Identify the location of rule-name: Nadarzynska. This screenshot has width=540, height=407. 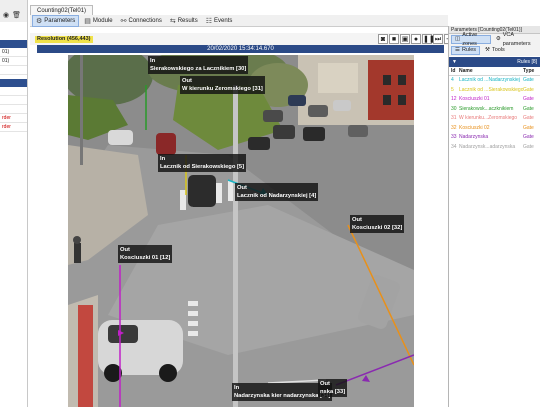
(474, 137).